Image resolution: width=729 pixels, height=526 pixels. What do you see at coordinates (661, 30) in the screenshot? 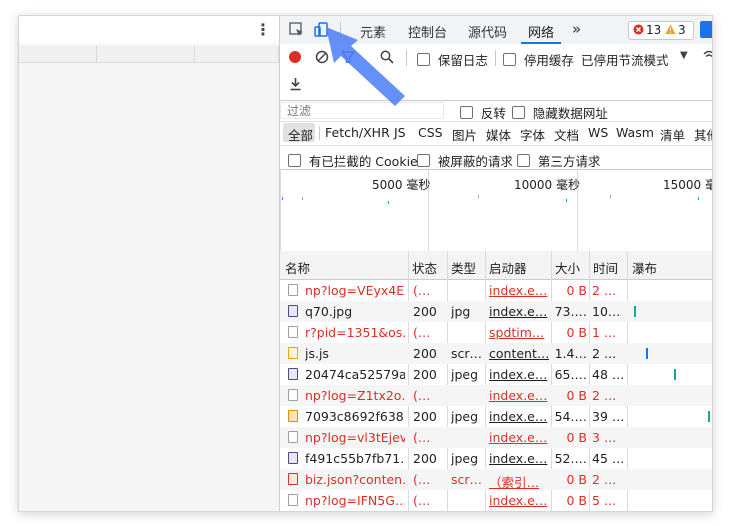
I see `issues-badge: 13 3` at bounding box center [661, 30].